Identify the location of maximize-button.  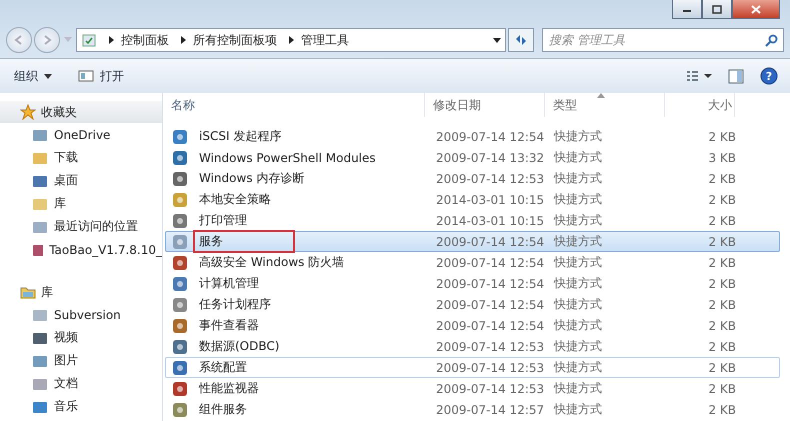
(717, 9).